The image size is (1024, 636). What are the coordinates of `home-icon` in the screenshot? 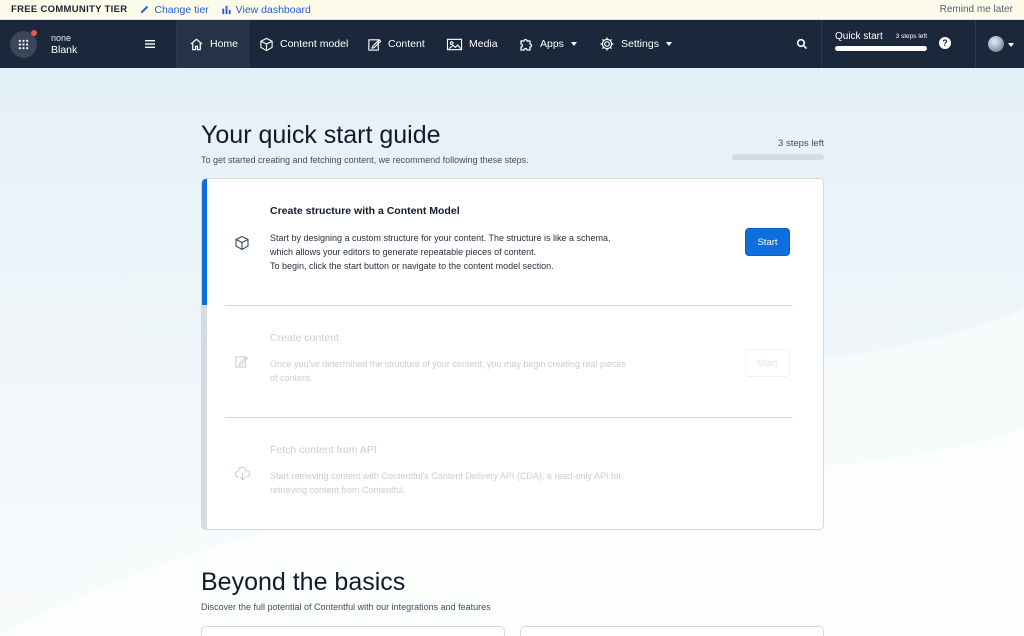 It's located at (196, 44).